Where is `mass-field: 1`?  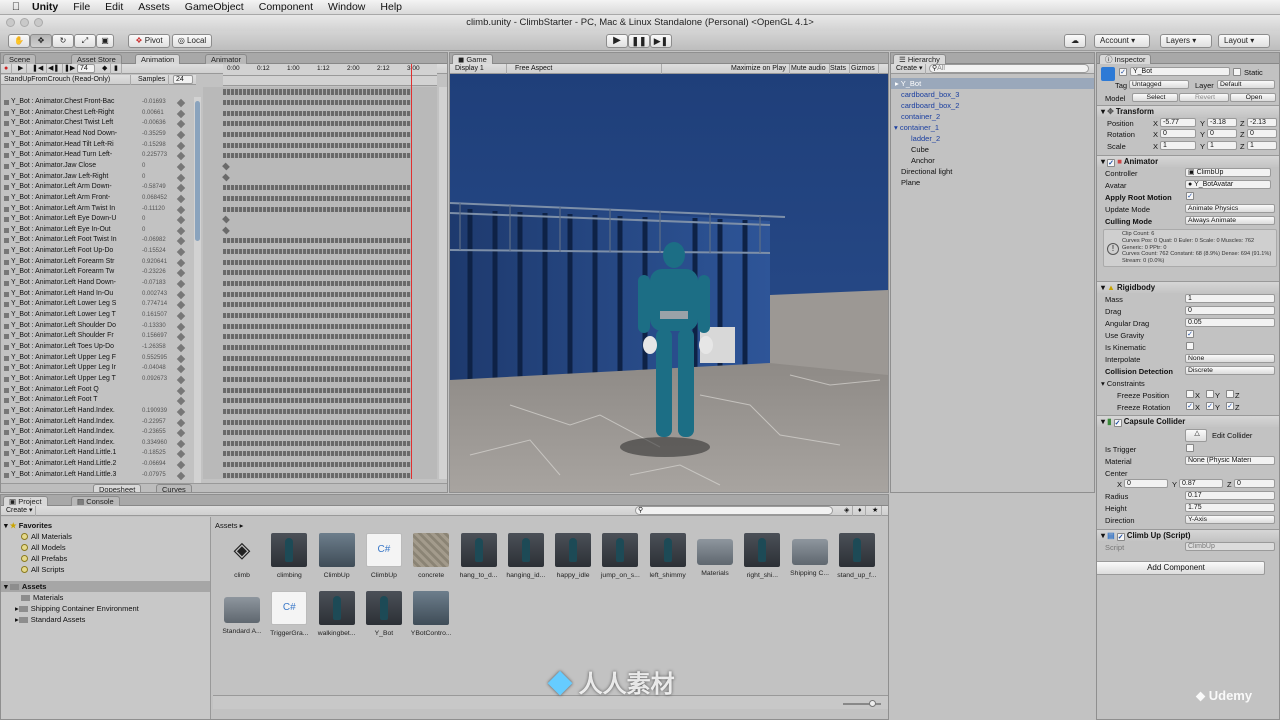
mass-field: 1 is located at coordinates (1230, 298).